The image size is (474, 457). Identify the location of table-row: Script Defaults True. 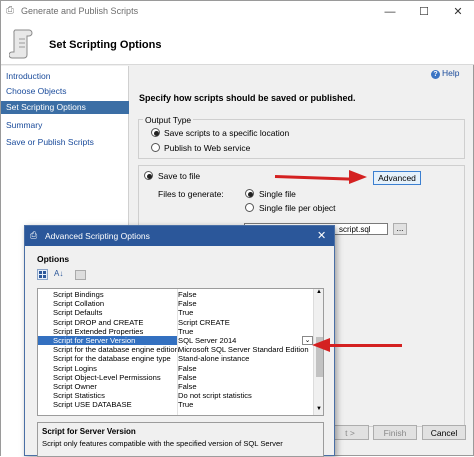
(175, 312).